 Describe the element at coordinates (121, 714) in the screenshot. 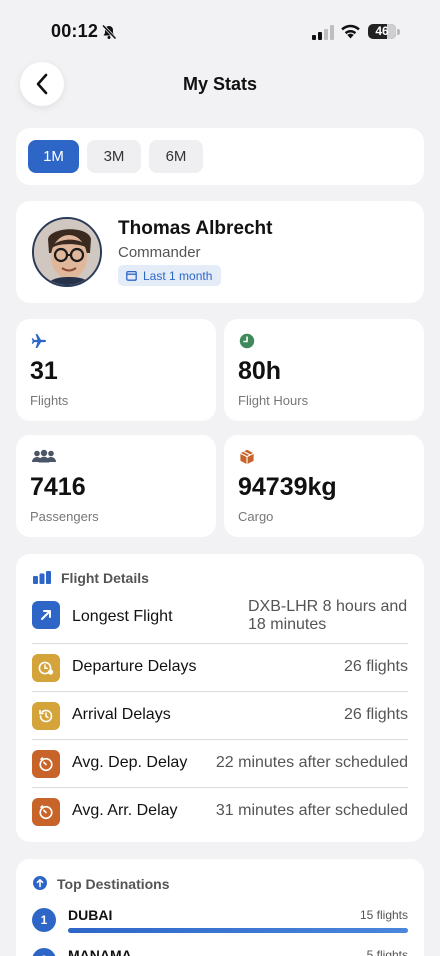

I see `detail-label: Arrival Delays` at that location.